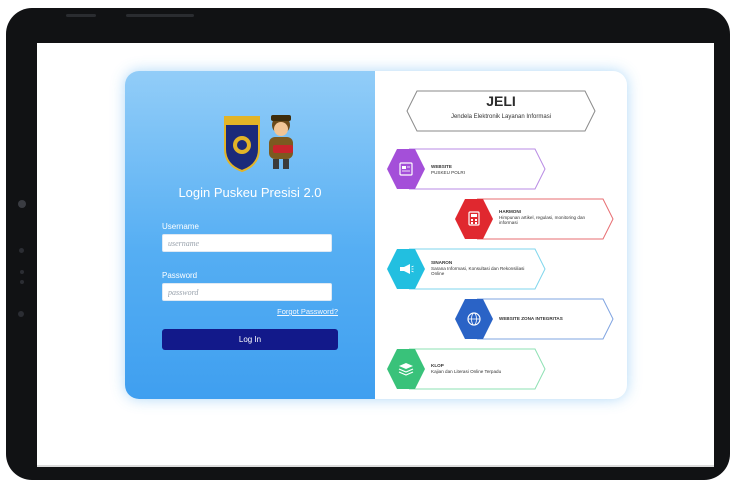 This screenshot has height=485, width=733. What do you see at coordinates (307, 311) in the screenshot?
I see `forgot-password-link: Forgot Password?` at bounding box center [307, 311].